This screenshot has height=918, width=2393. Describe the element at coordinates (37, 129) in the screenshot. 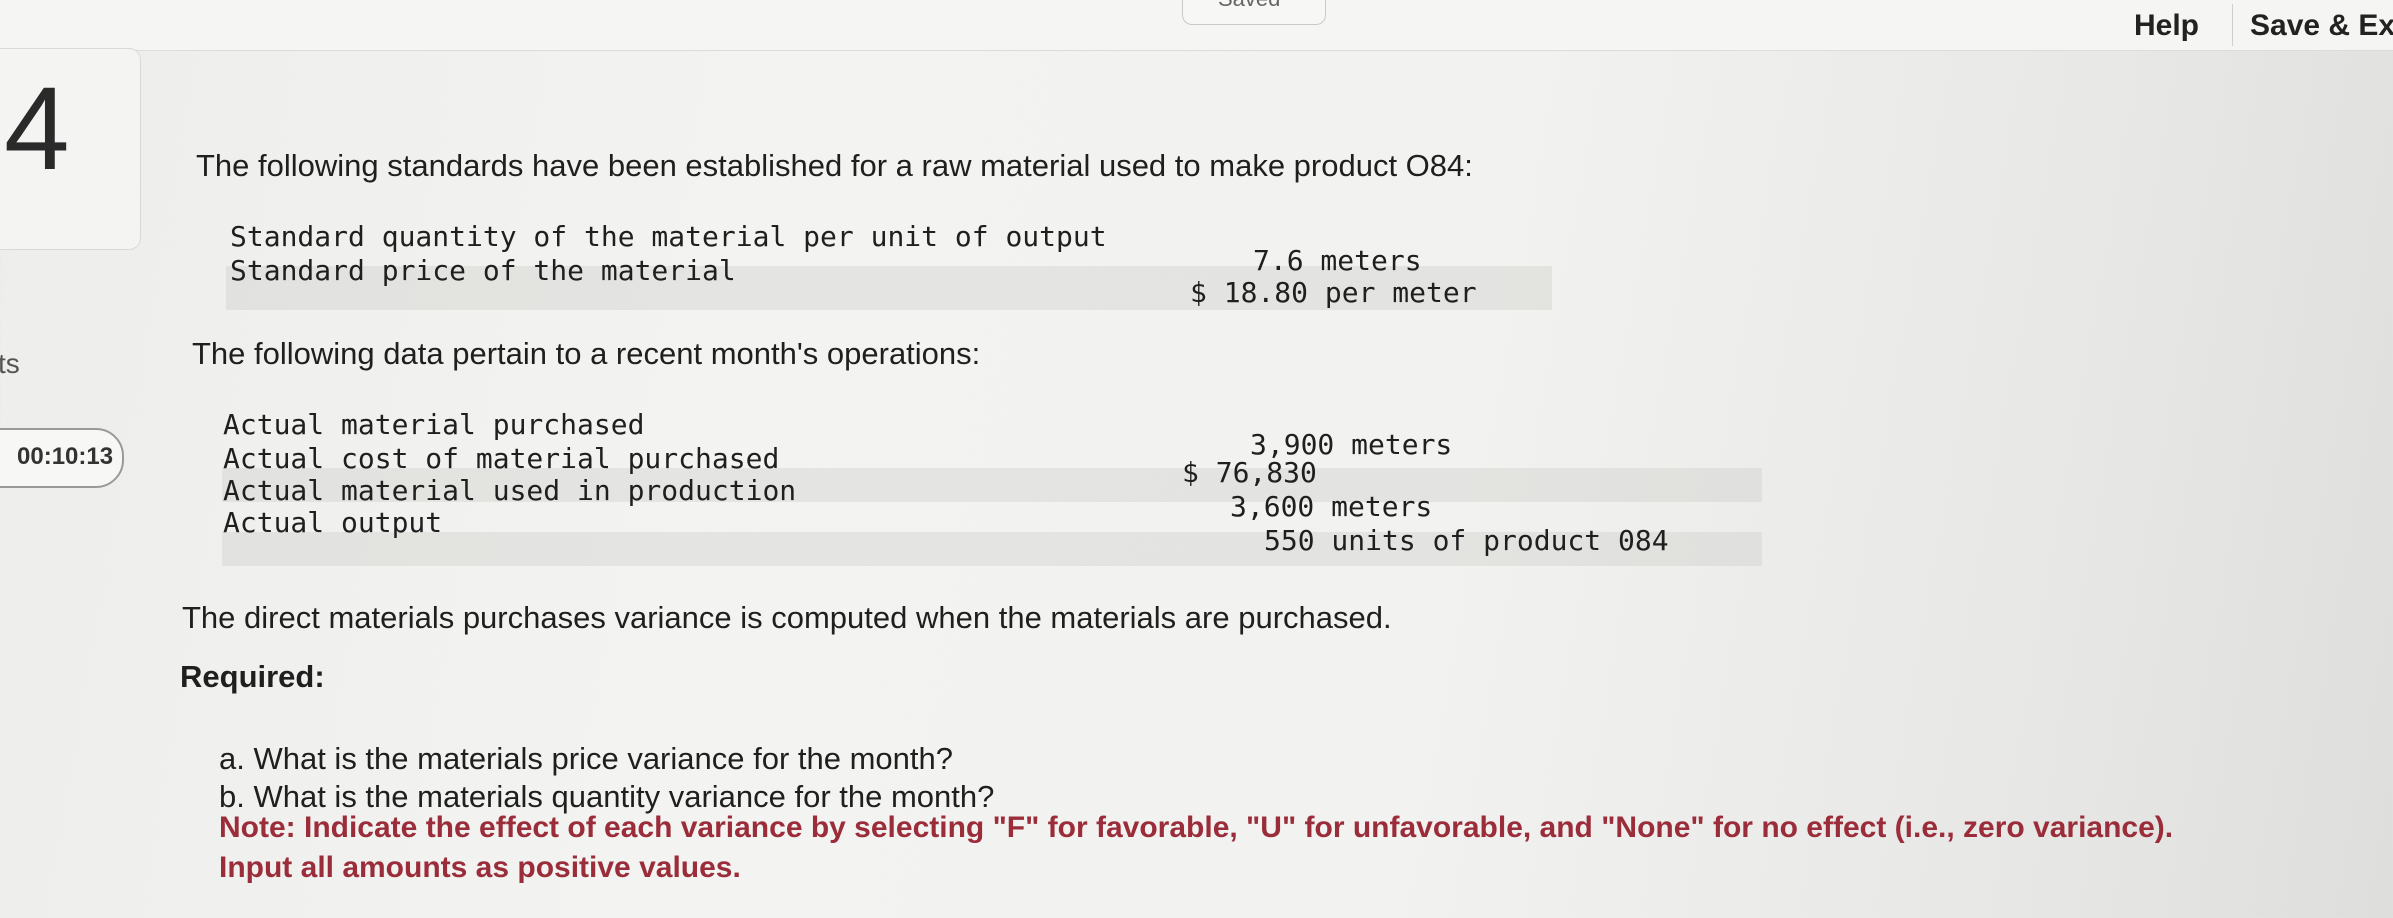

I see `question-number: 4` at that location.